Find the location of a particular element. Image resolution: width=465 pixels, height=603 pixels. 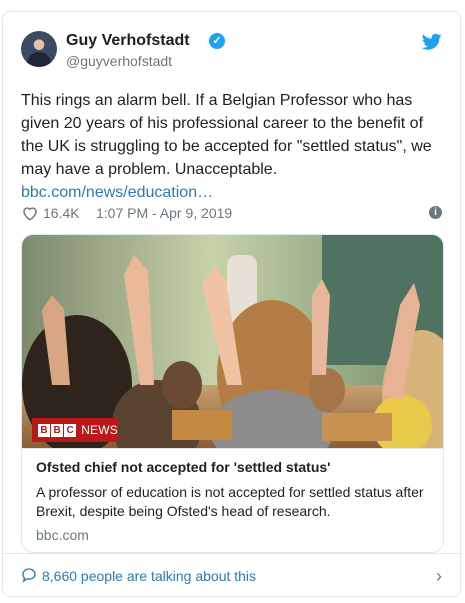

tweet-meta: 16.4K 1:07 PM - Apr 9, 2019 i is located at coordinates (231, 214).